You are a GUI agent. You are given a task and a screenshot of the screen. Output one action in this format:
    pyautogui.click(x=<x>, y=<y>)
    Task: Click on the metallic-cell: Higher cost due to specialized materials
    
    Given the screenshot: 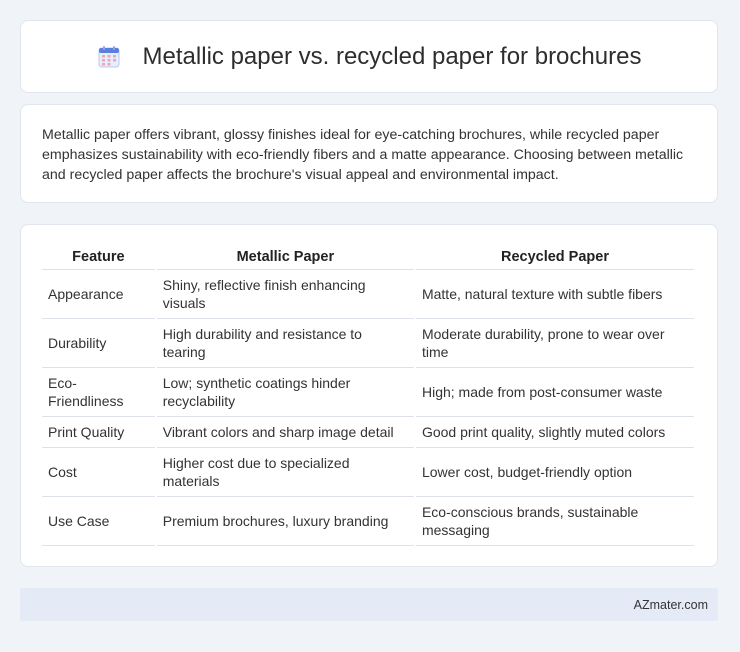 What is the action you would take?
    pyautogui.click(x=285, y=472)
    